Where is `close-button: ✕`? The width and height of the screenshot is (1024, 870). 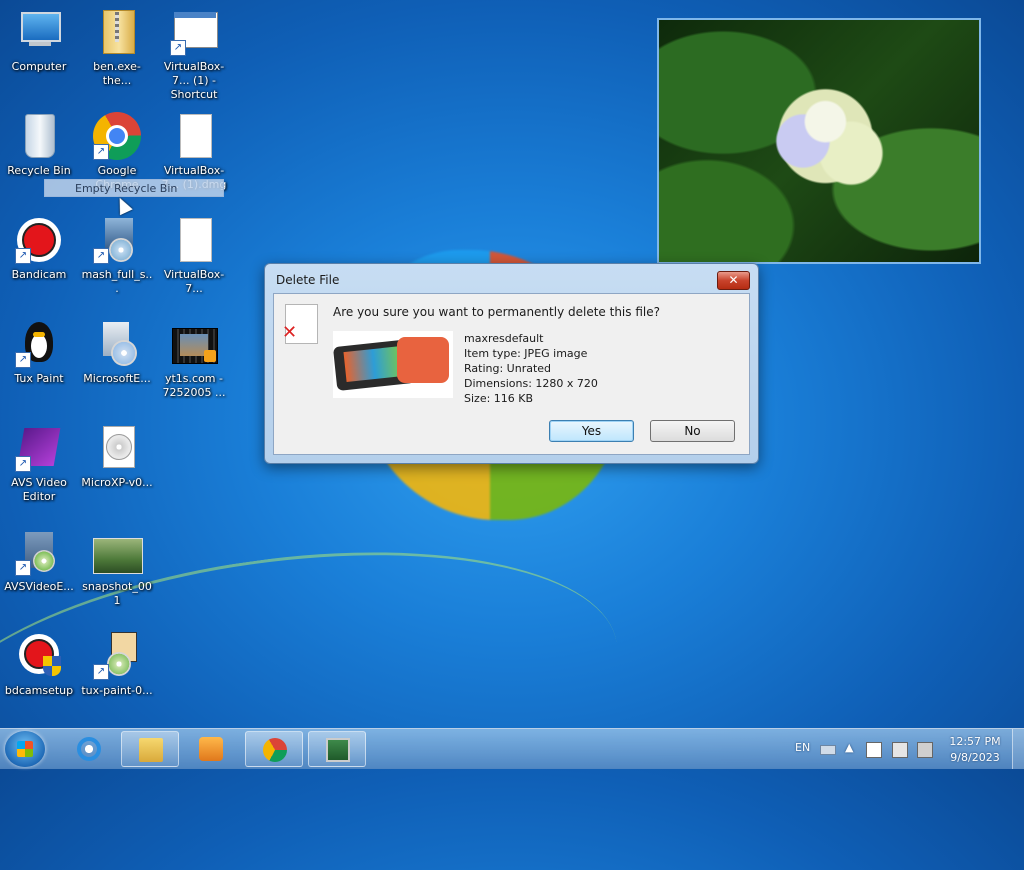
close-button: ✕ is located at coordinates (733, 280).